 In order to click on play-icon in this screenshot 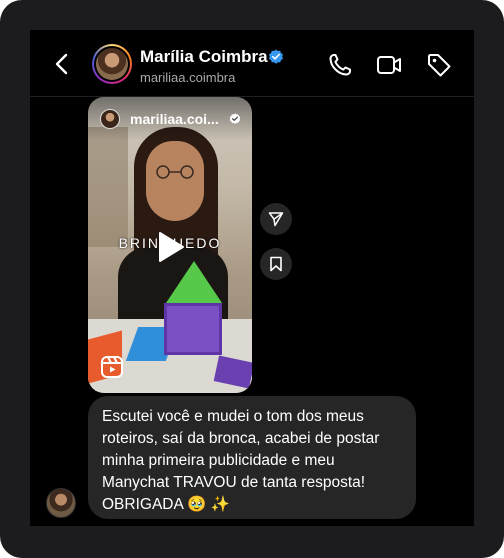, I will do `click(171, 247)`.